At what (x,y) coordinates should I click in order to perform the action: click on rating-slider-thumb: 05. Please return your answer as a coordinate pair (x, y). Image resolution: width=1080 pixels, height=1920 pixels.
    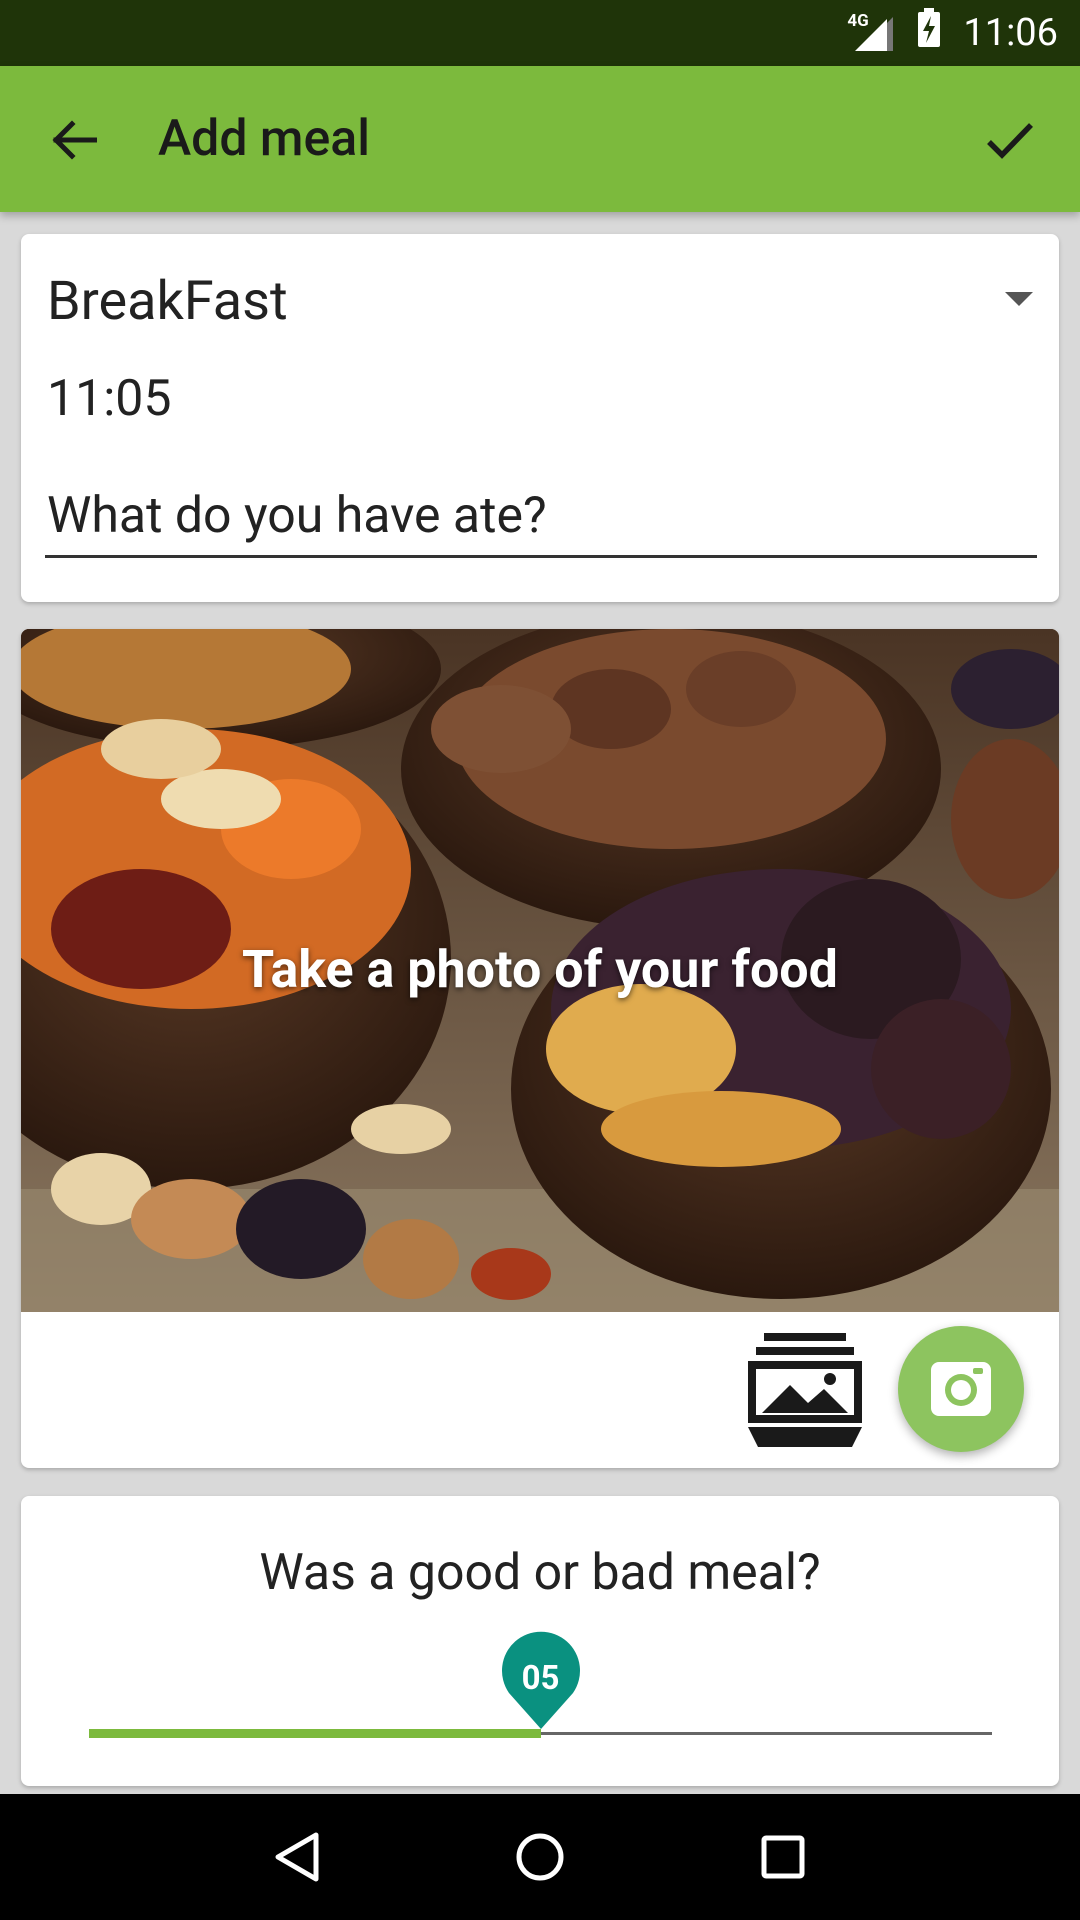
    Looking at the image, I should click on (541, 1681).